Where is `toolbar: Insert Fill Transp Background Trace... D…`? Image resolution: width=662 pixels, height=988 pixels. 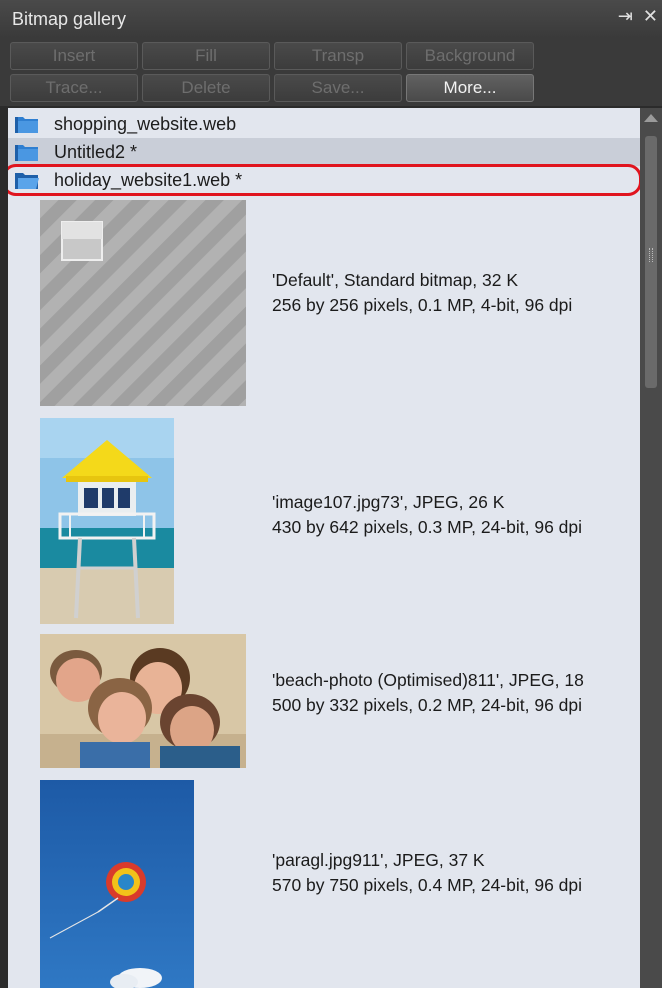 toolbar: Insert Fill Transp Background Trace... D… is located at coordinates (331, 72).